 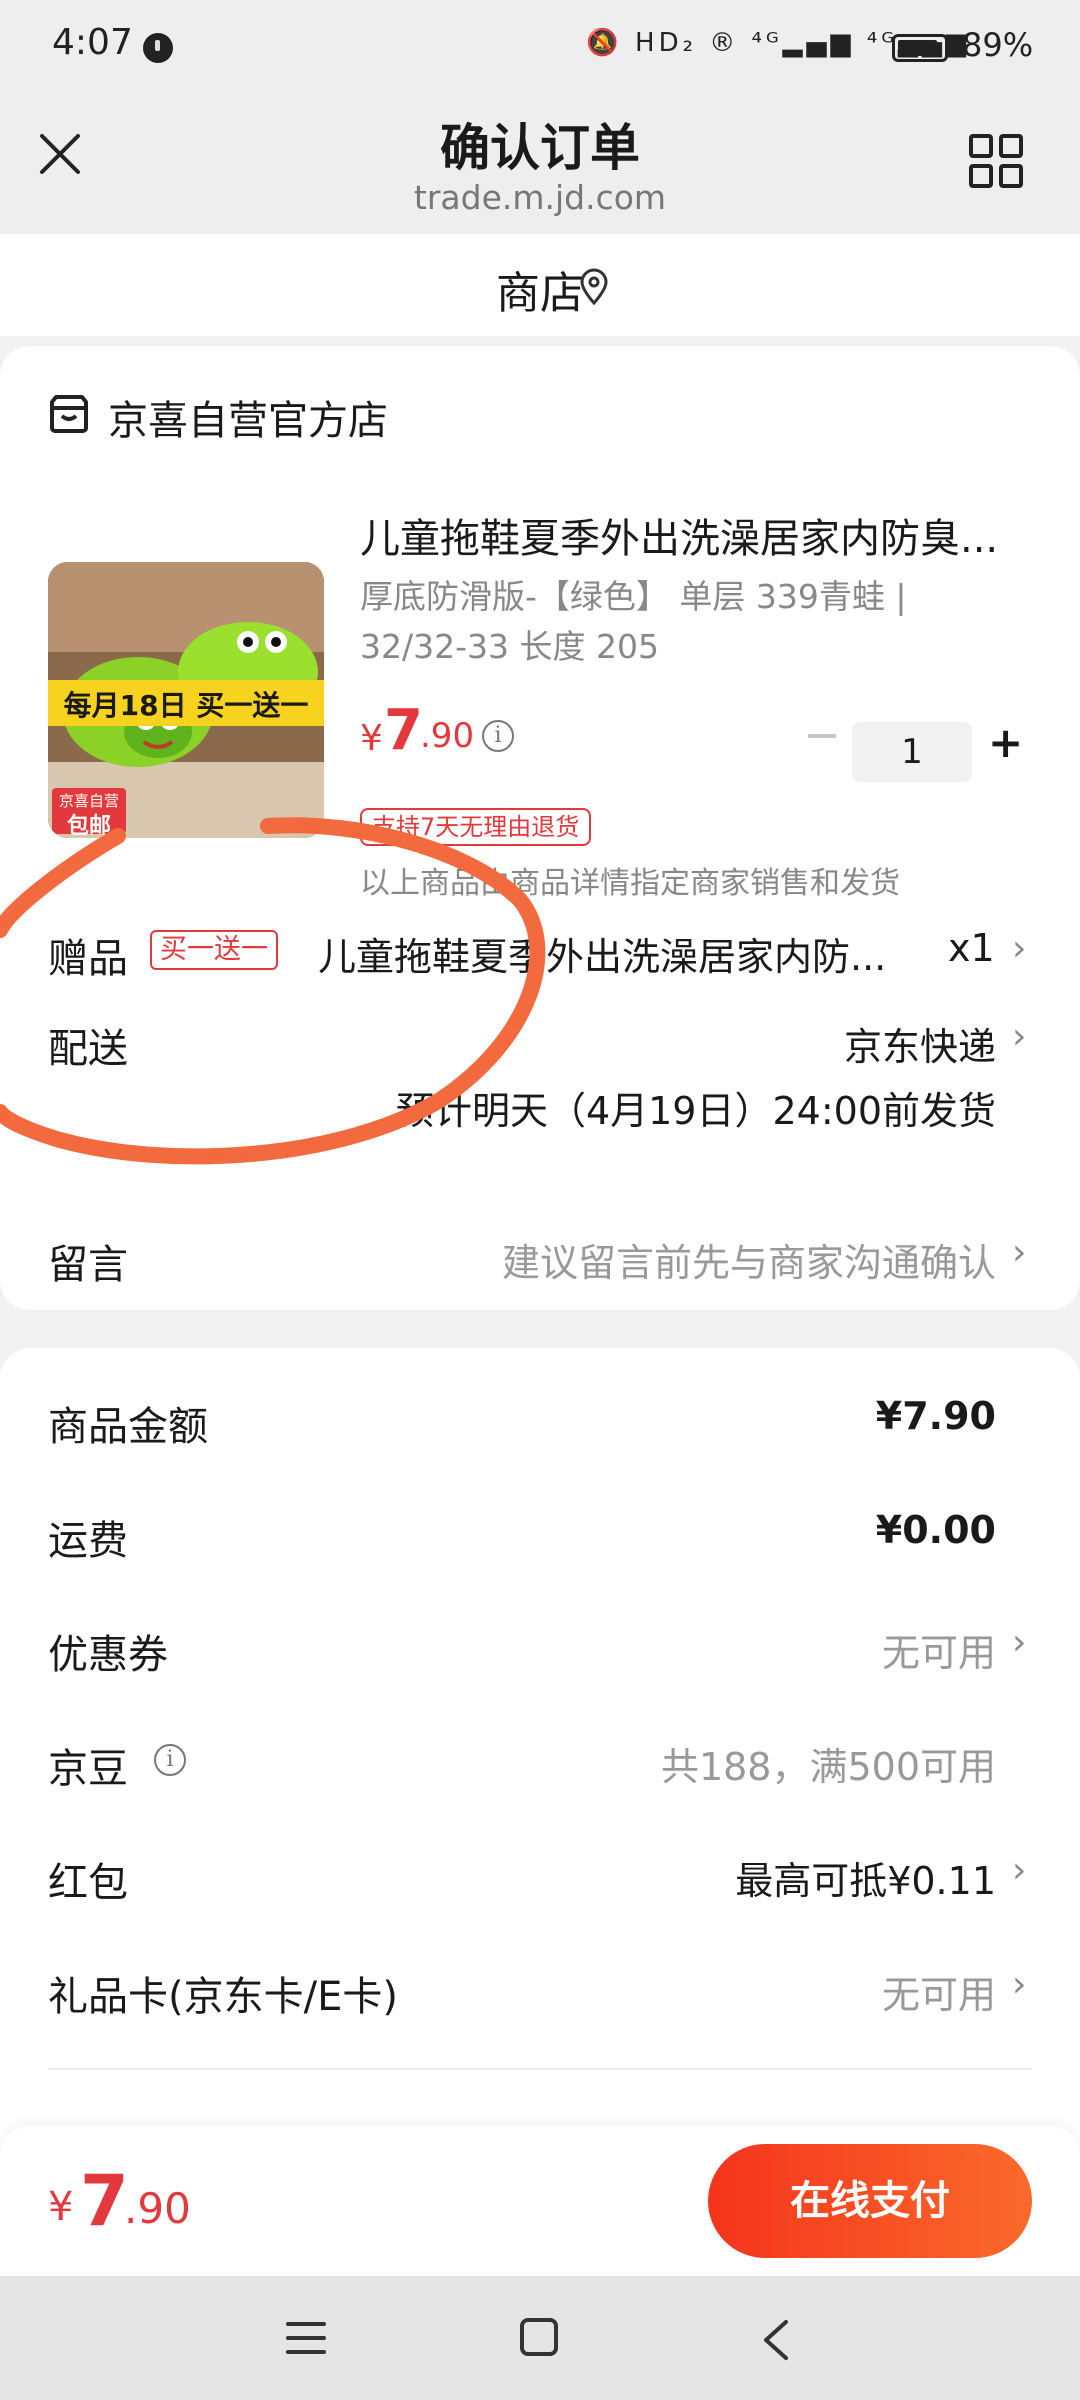 I want to click on clock-notification-icon, so click(x=158, y=48).